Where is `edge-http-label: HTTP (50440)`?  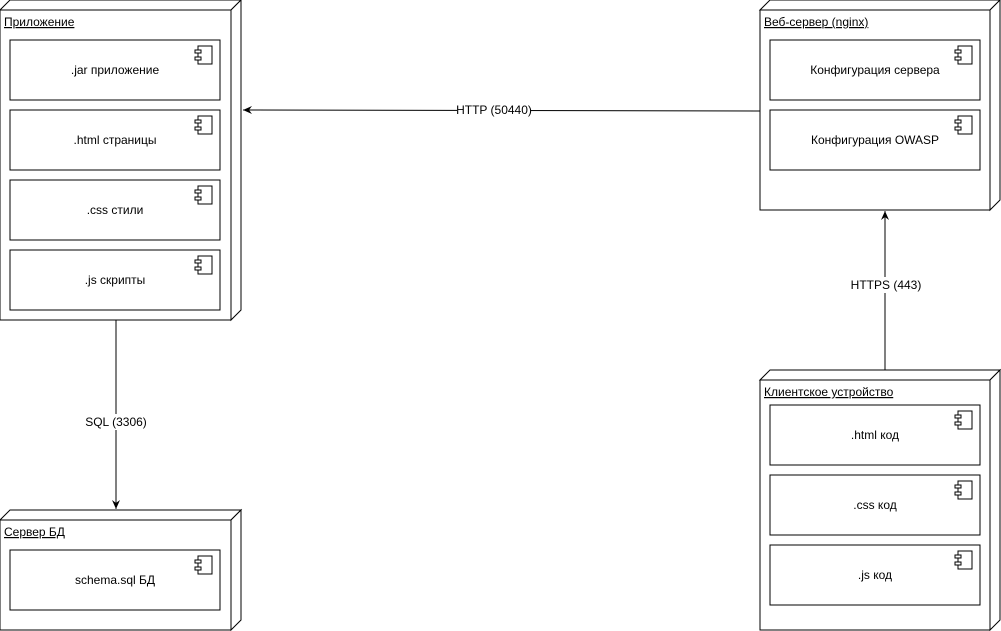 edge-http-label: HTTP (50440) is located at coordinates (494, 110).